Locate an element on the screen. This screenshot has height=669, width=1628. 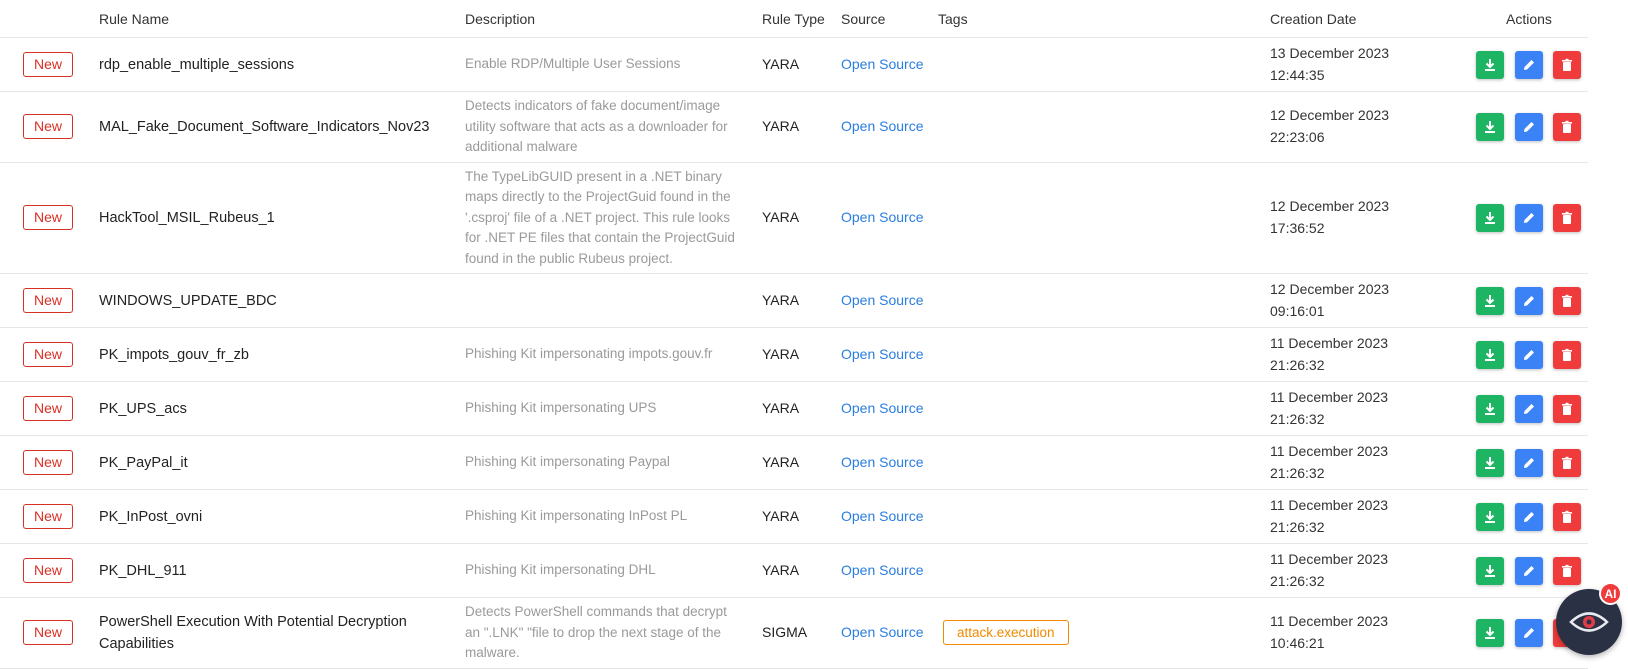
creation-date: 11 December 2023 21:26:32 is located at coordinates (1345, 570).